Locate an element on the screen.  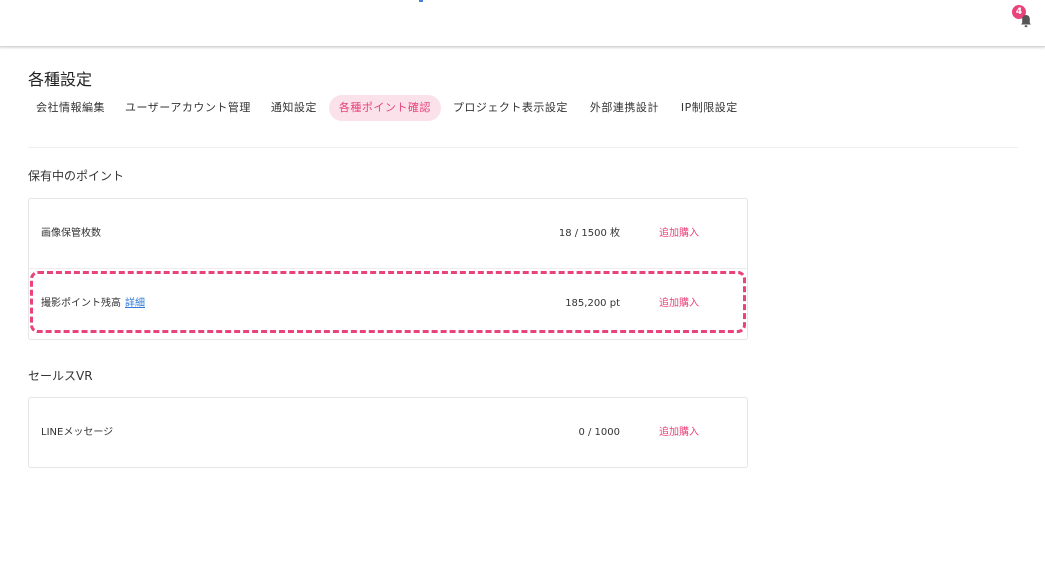
row-label: 撮影ポイント残高 詳細 is located at coordinates (93, 303).